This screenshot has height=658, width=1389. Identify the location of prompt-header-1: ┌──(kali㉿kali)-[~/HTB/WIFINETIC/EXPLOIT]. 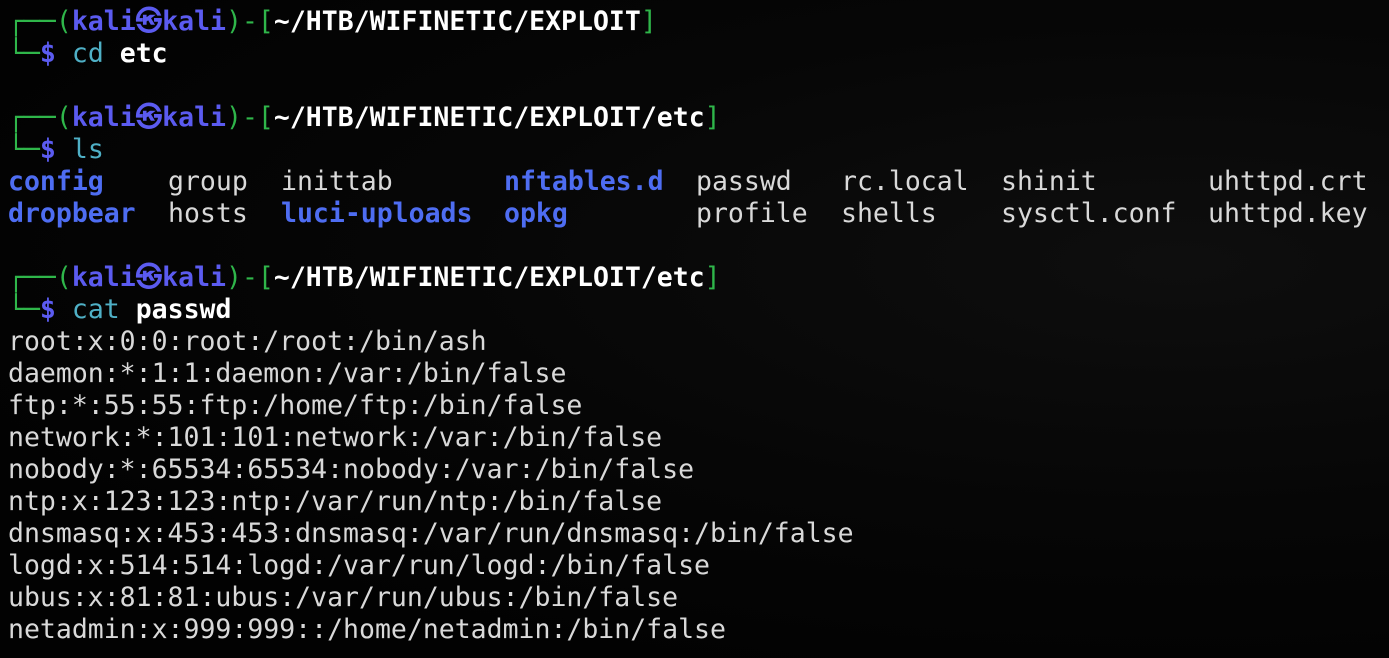
(332, 22).